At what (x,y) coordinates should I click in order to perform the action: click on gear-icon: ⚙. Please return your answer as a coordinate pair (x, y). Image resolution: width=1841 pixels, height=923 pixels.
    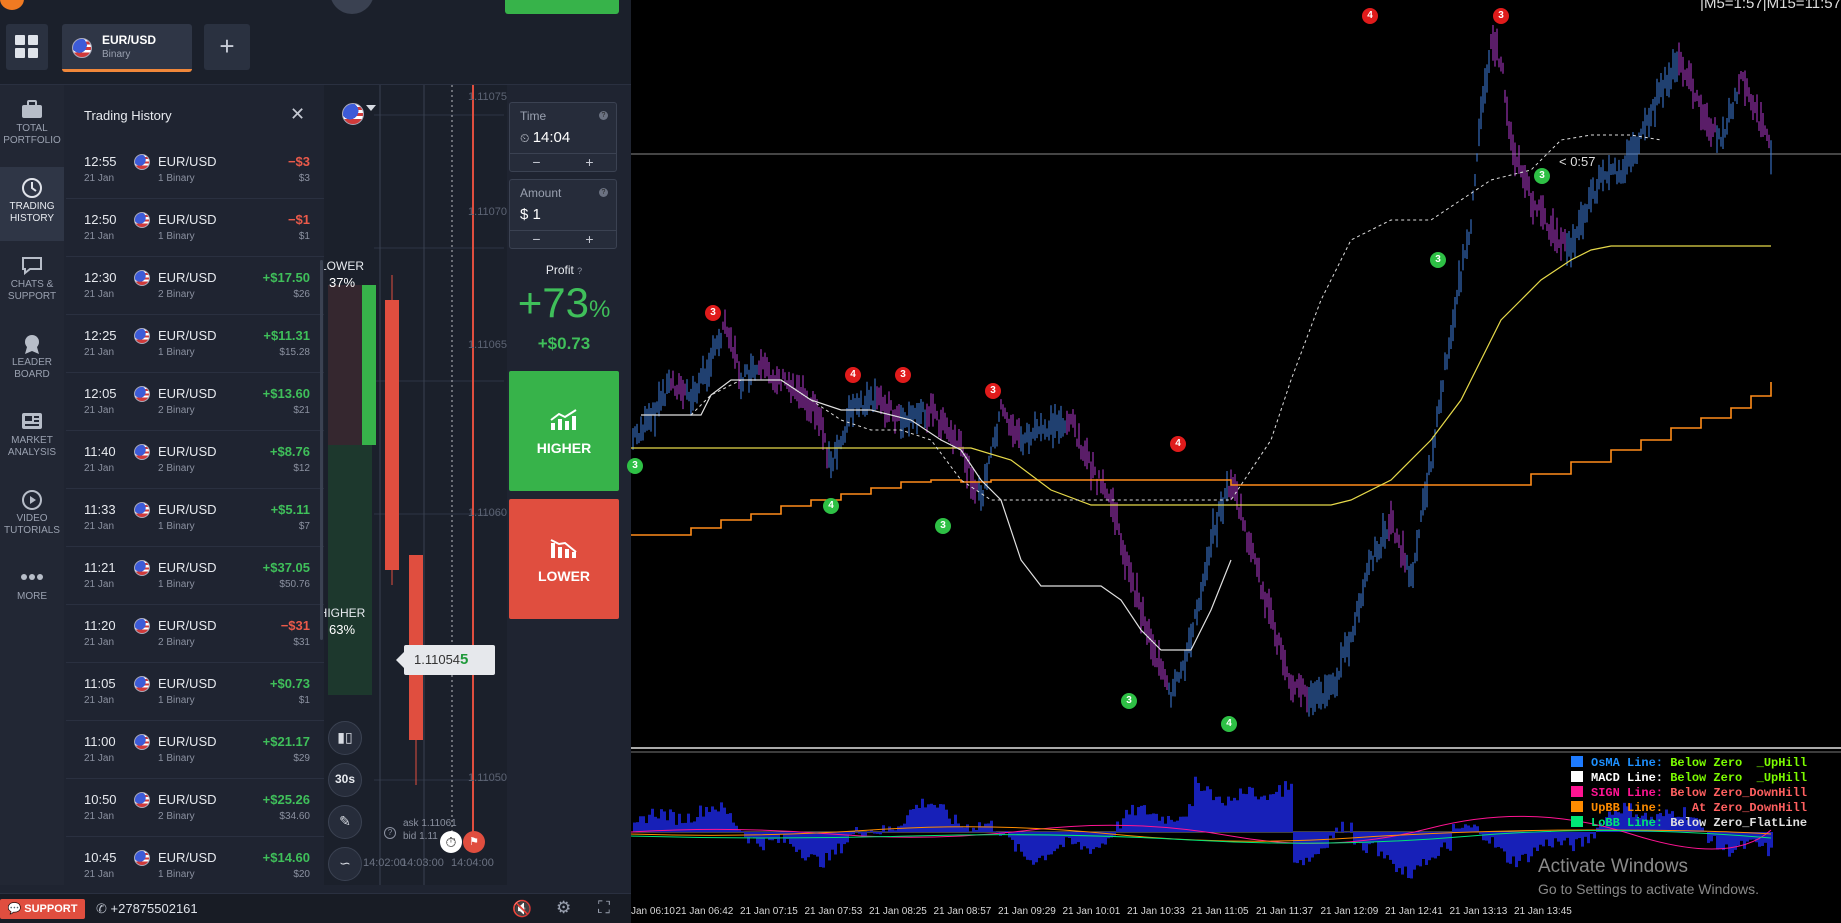
    Looking at the image, I should click on (563, 908).